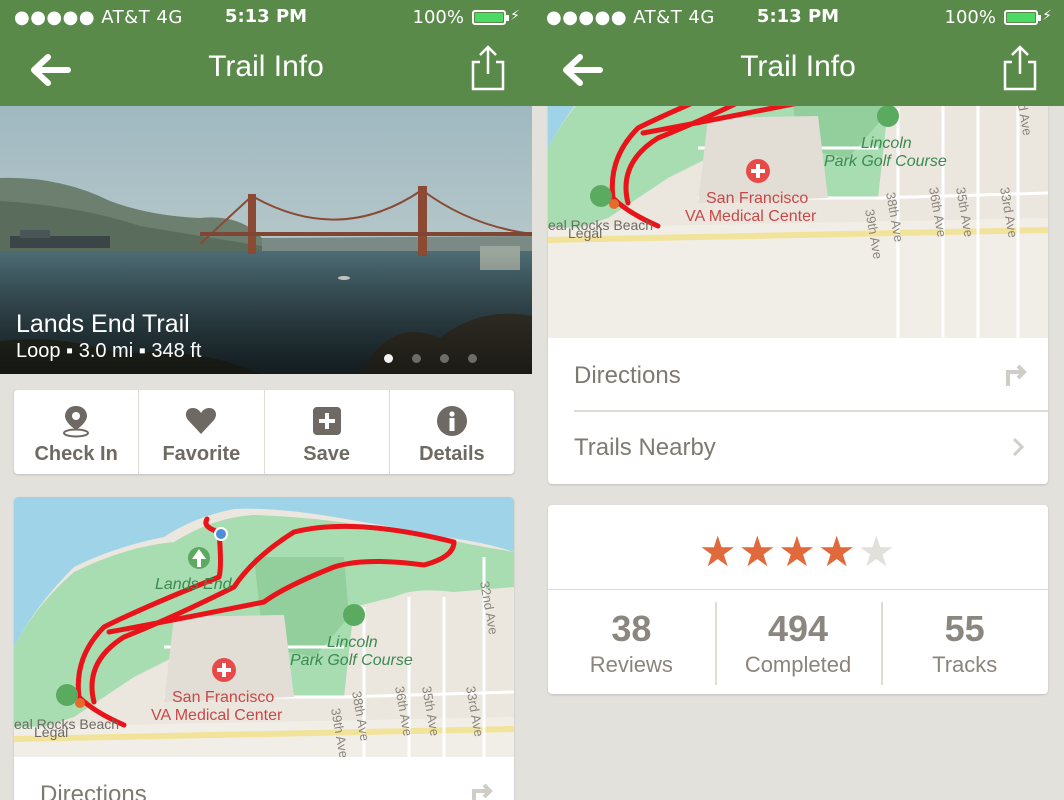 The height and width of the screenshot is (800, 1064). Describe the element at coordinates (452, 454) in the screenshot. I see `details-label: Details` at that location.